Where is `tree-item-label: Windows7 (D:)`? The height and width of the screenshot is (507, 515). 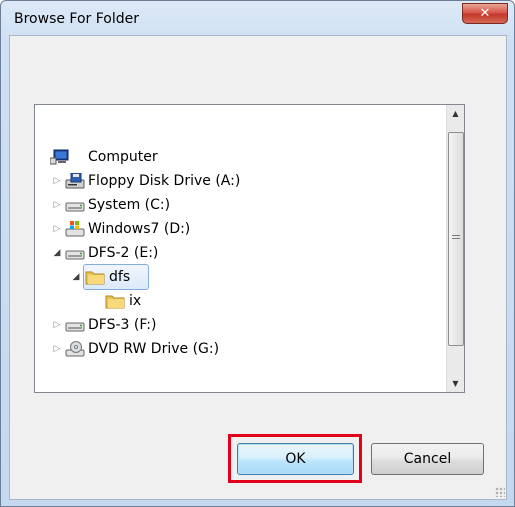
tree-item-label: Windows7 (D:) is located at coordinates (139, 229).